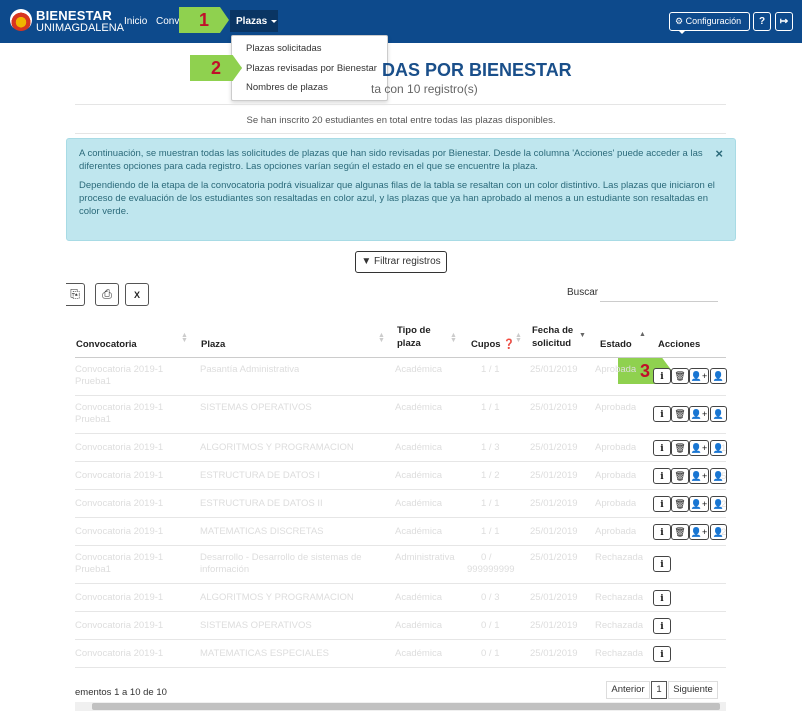  What do you see at coordinates (287, 87) in the screenshot?
I see `menu-item-nombres-plazas: Nombres de plazas` at bounding box center [287, 87].